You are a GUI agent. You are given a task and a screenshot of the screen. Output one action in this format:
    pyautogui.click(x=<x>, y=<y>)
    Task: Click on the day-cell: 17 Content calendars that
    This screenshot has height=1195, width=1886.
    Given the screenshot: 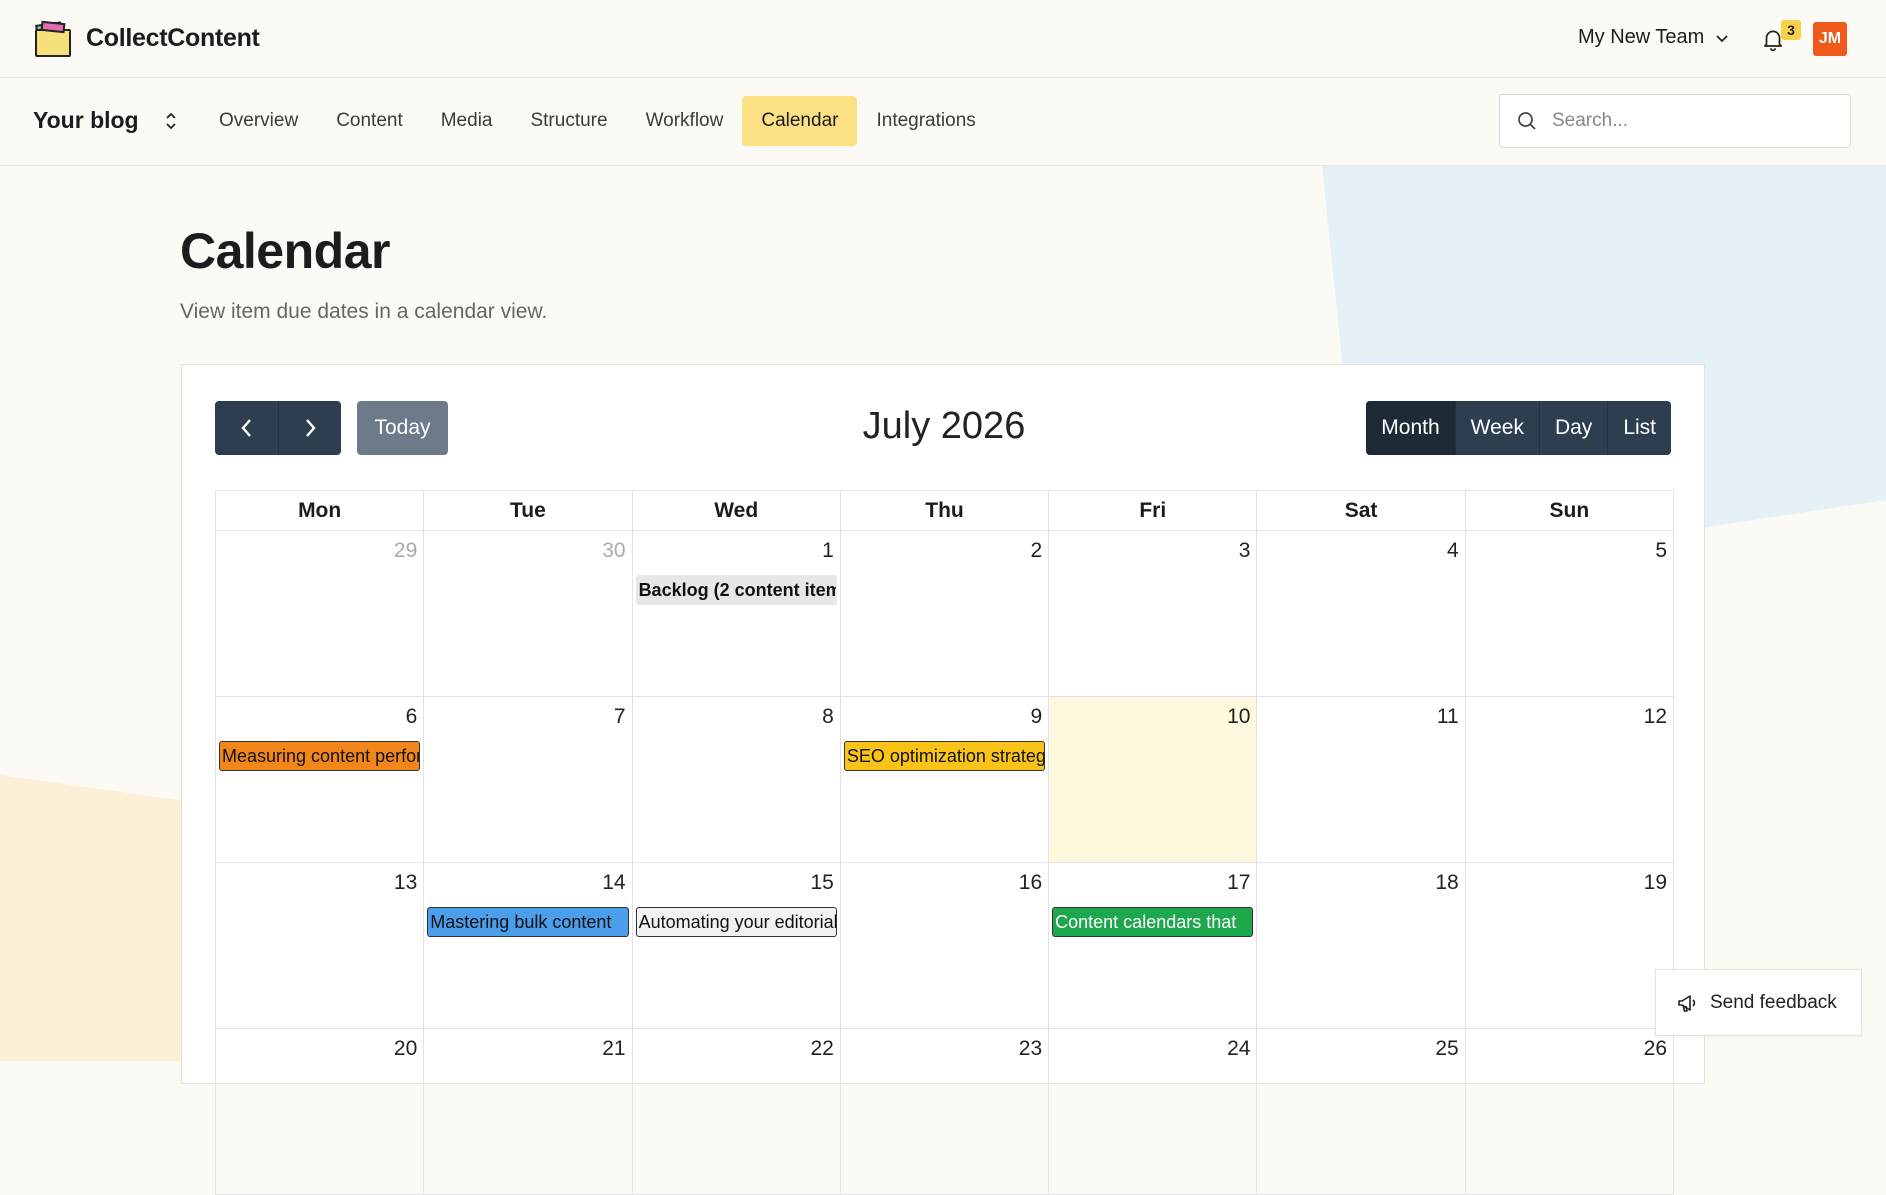 What is the action you would take?
    pyautogui.click(x=1153, y=946)
    